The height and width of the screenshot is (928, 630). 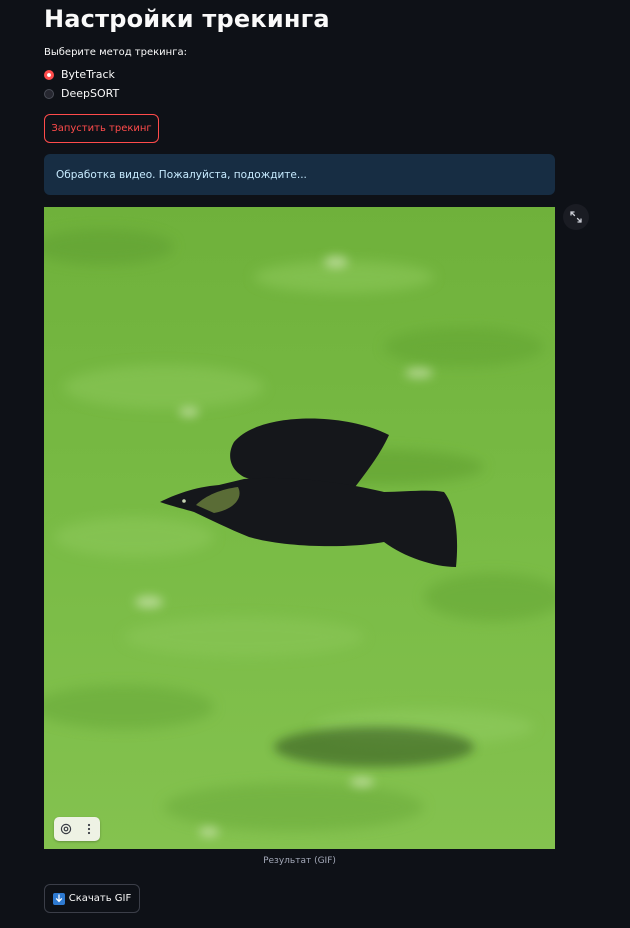 What do you see at coordinates (49, 93) in the screenshot?
I see `radio-unchecked-icon` at bounding box center [49, 93].